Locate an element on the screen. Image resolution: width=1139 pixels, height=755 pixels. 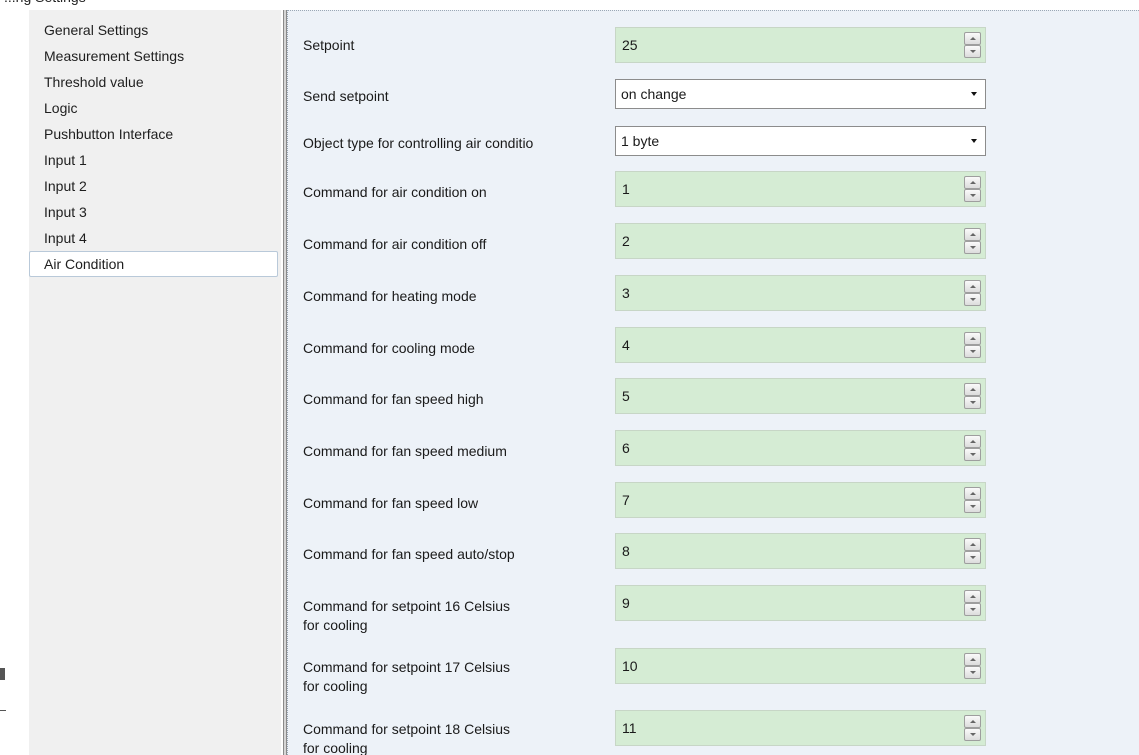
param-label: Command for fan speed high is located at coordinates (393, 399).